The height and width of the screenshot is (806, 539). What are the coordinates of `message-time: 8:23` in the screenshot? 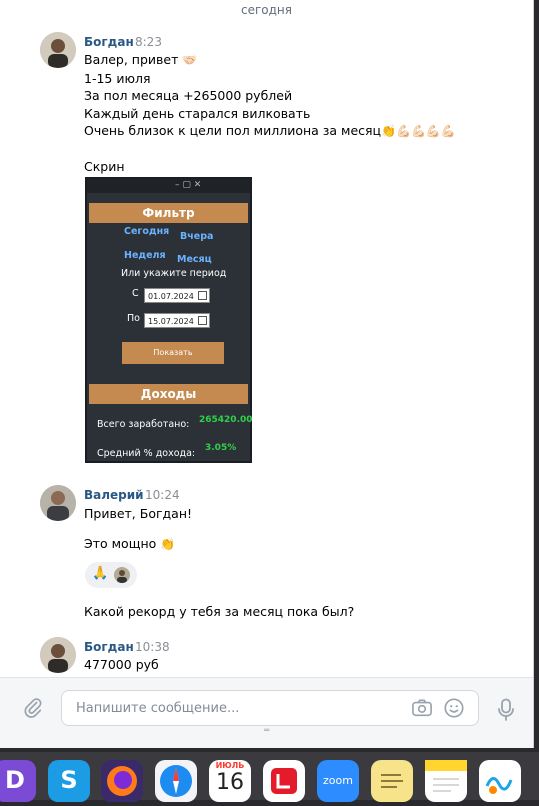 It's located at (148, 42).